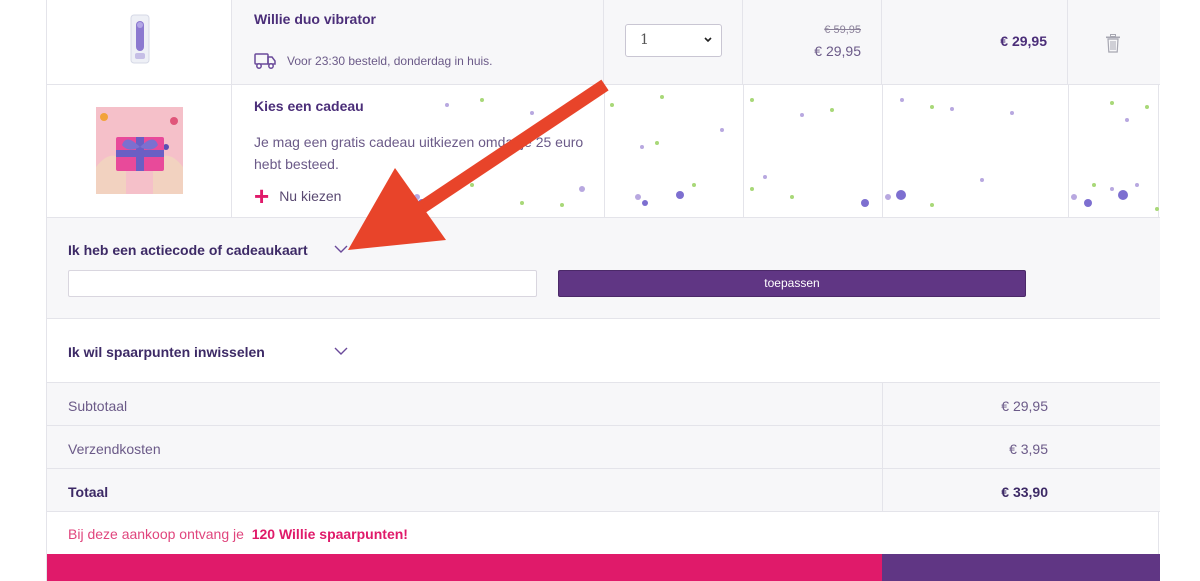 The width and height of the screenshot is (1200, 581). Describe the element at coordinates (1023, 41) in the screenshot. I see `line-total: € 29,95` at that location.